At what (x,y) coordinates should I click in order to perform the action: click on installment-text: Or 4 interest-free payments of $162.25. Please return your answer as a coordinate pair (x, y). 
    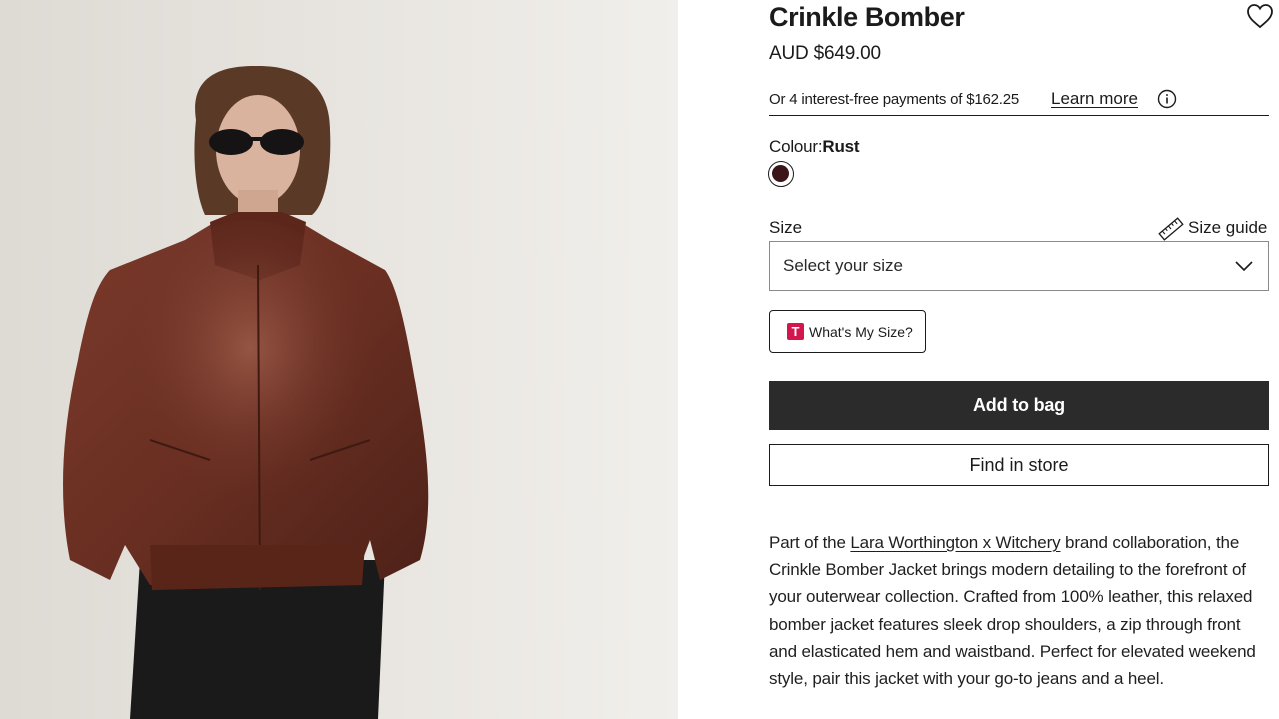
    Looking at the image, I should click on (894, 99).